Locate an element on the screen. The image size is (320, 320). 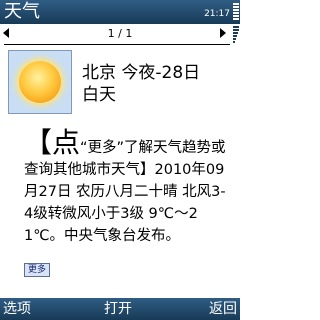
sunny-icon is located at coordinates (40, 82).